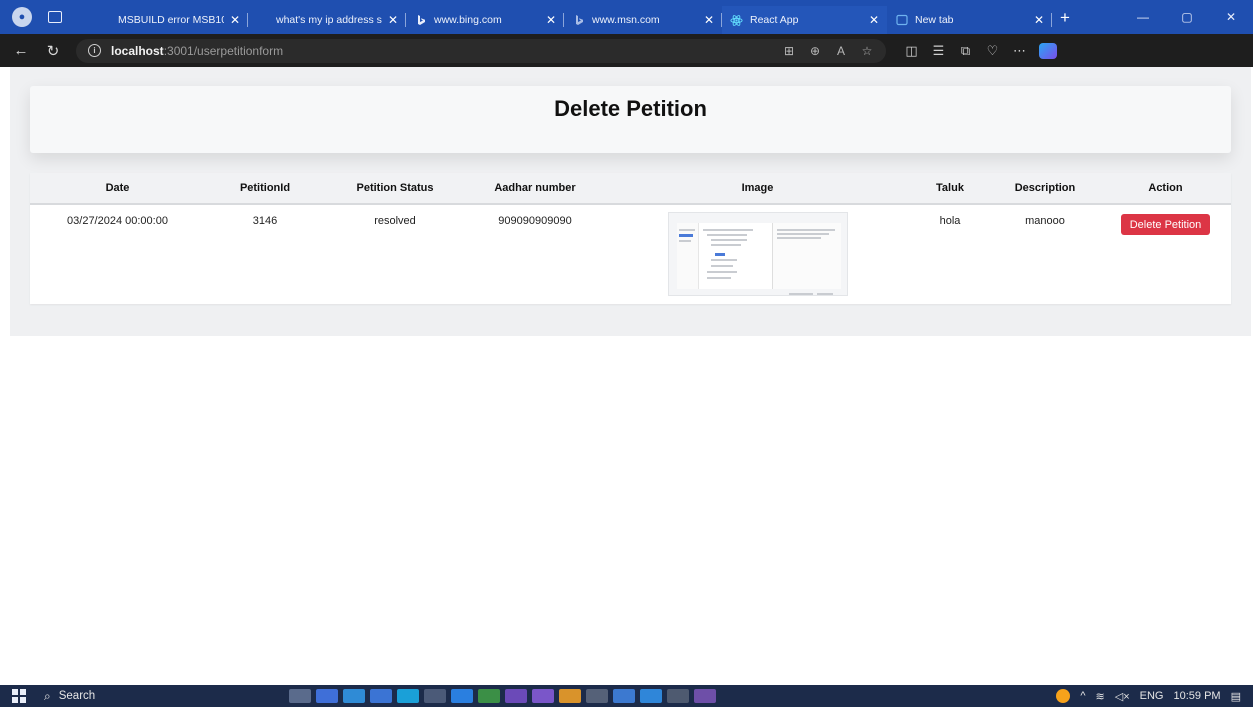  I want to click on cell-petition-id: 3146, so click(265, 221).